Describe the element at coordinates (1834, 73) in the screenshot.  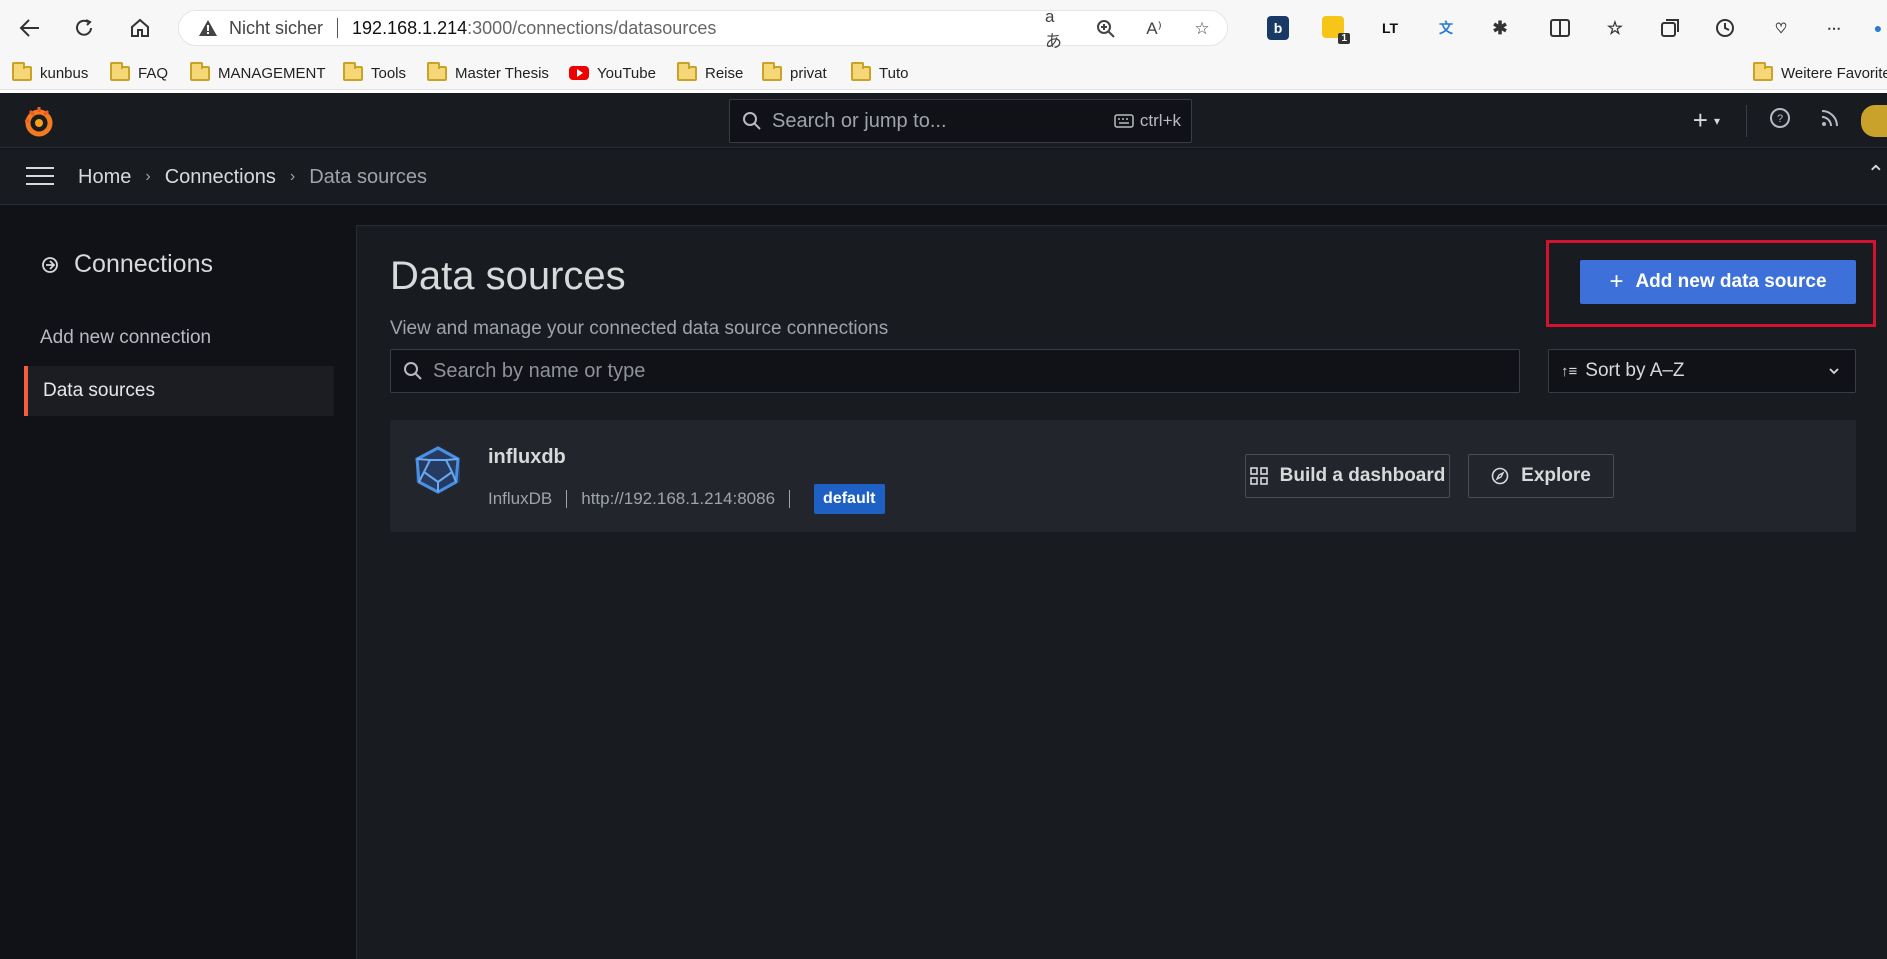
I see `bookmark-label: Weitere Favorite` at that location.